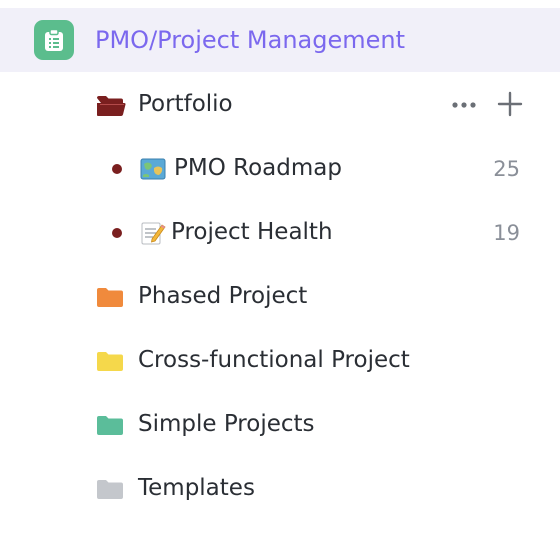  What do you see at coordinates (252, 232) in the screenshot?
I see `list-label: Project Health` at bounding box center [252, 232].